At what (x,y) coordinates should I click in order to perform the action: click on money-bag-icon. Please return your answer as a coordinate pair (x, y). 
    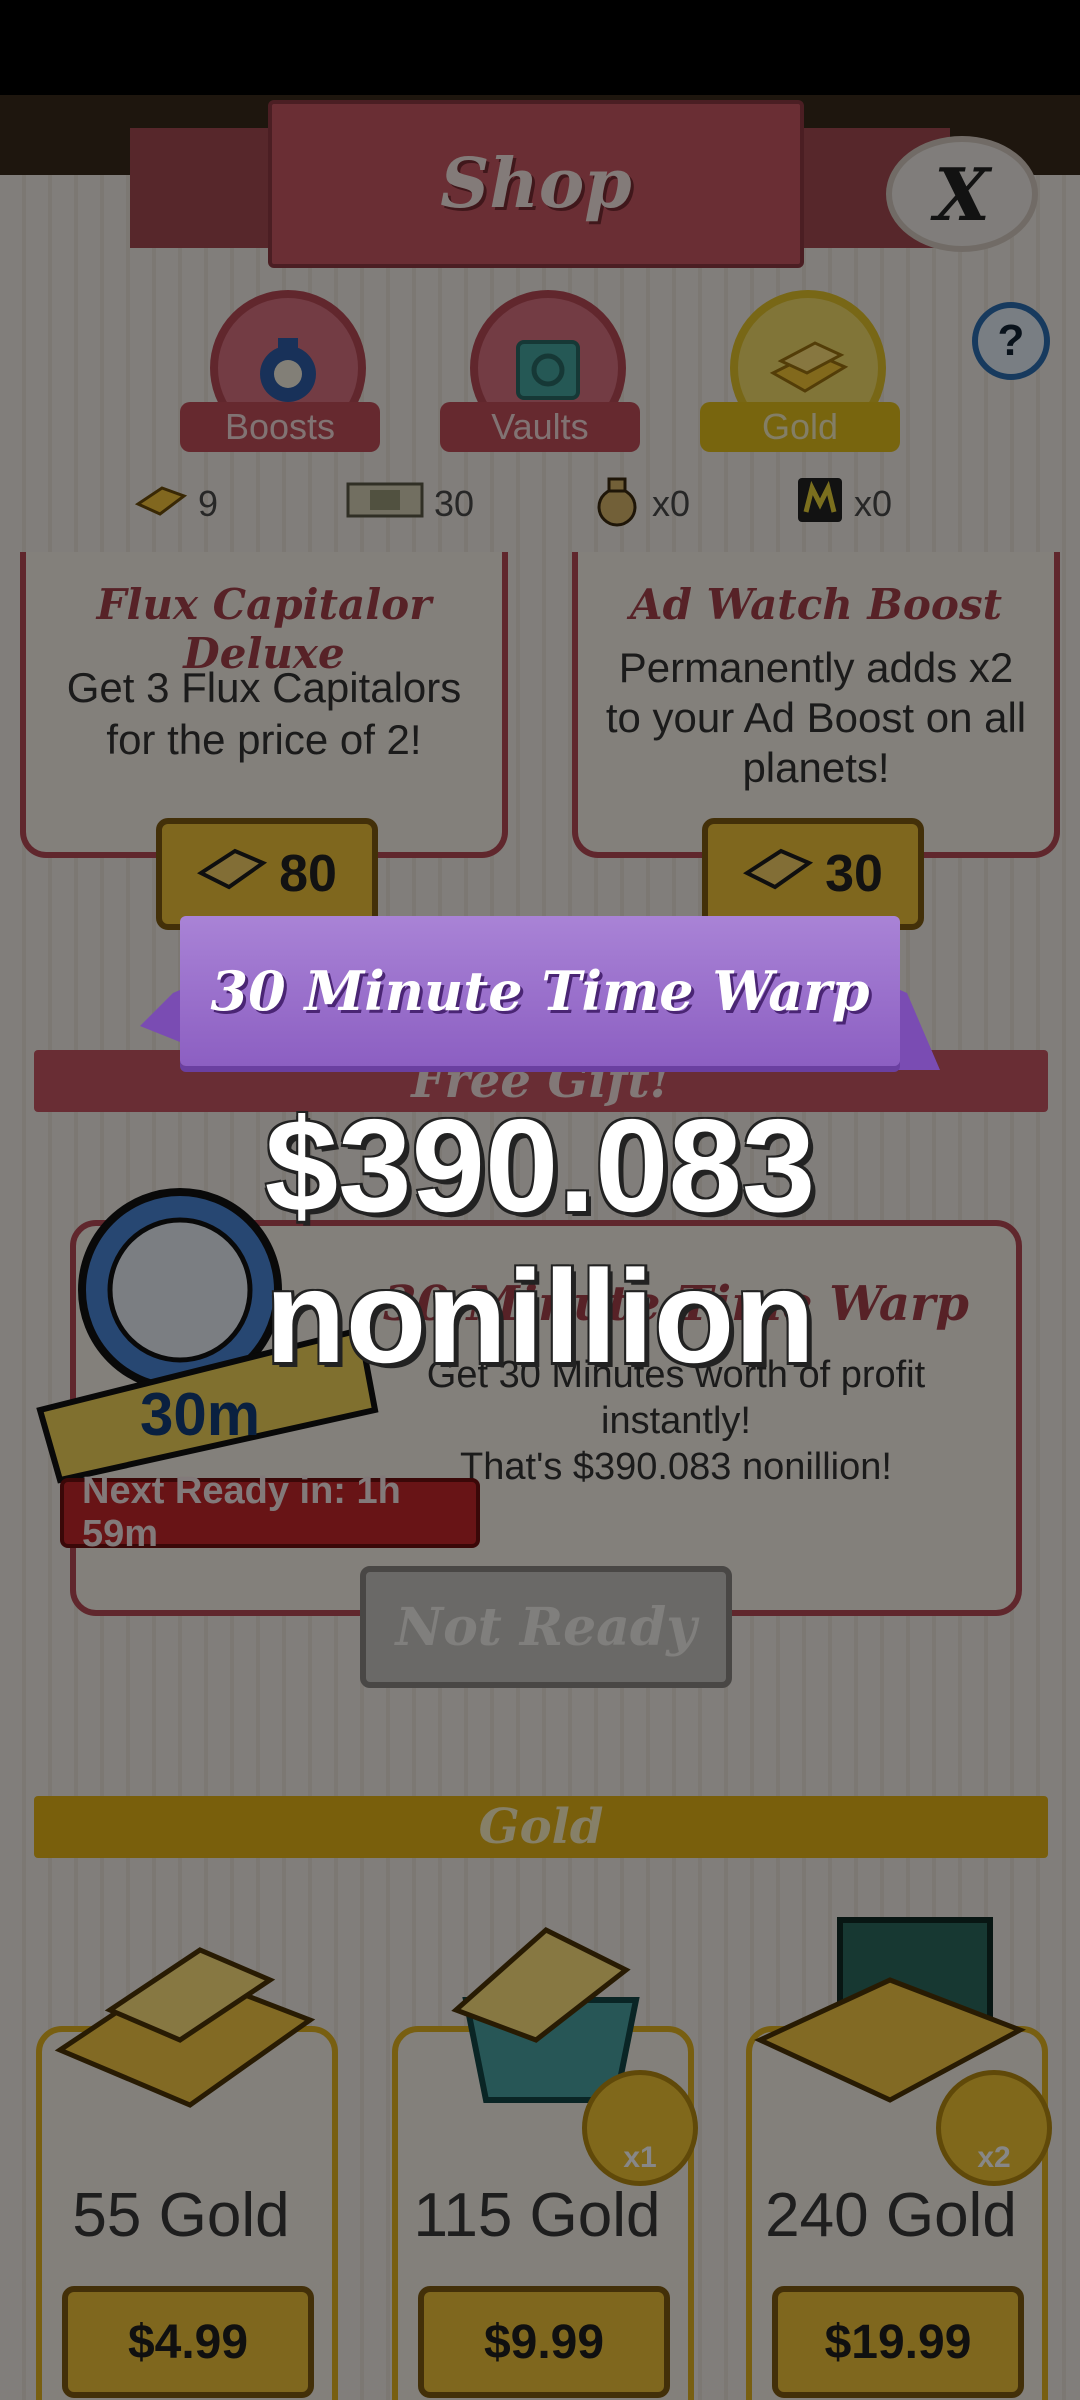
    Looking at the image, I should click on (617, 504).